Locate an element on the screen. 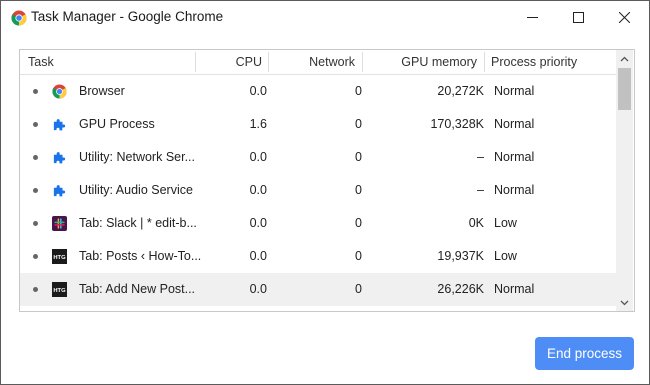  column-header-cpu: CPU is located at coordinates (229, 62).